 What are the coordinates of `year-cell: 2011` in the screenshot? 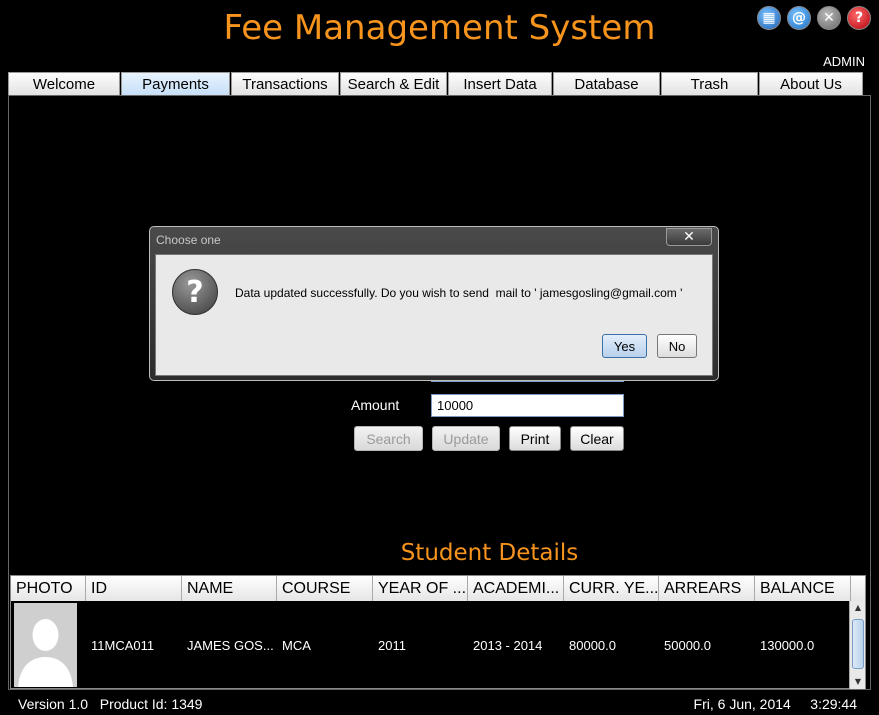 It's located at (392, 645).